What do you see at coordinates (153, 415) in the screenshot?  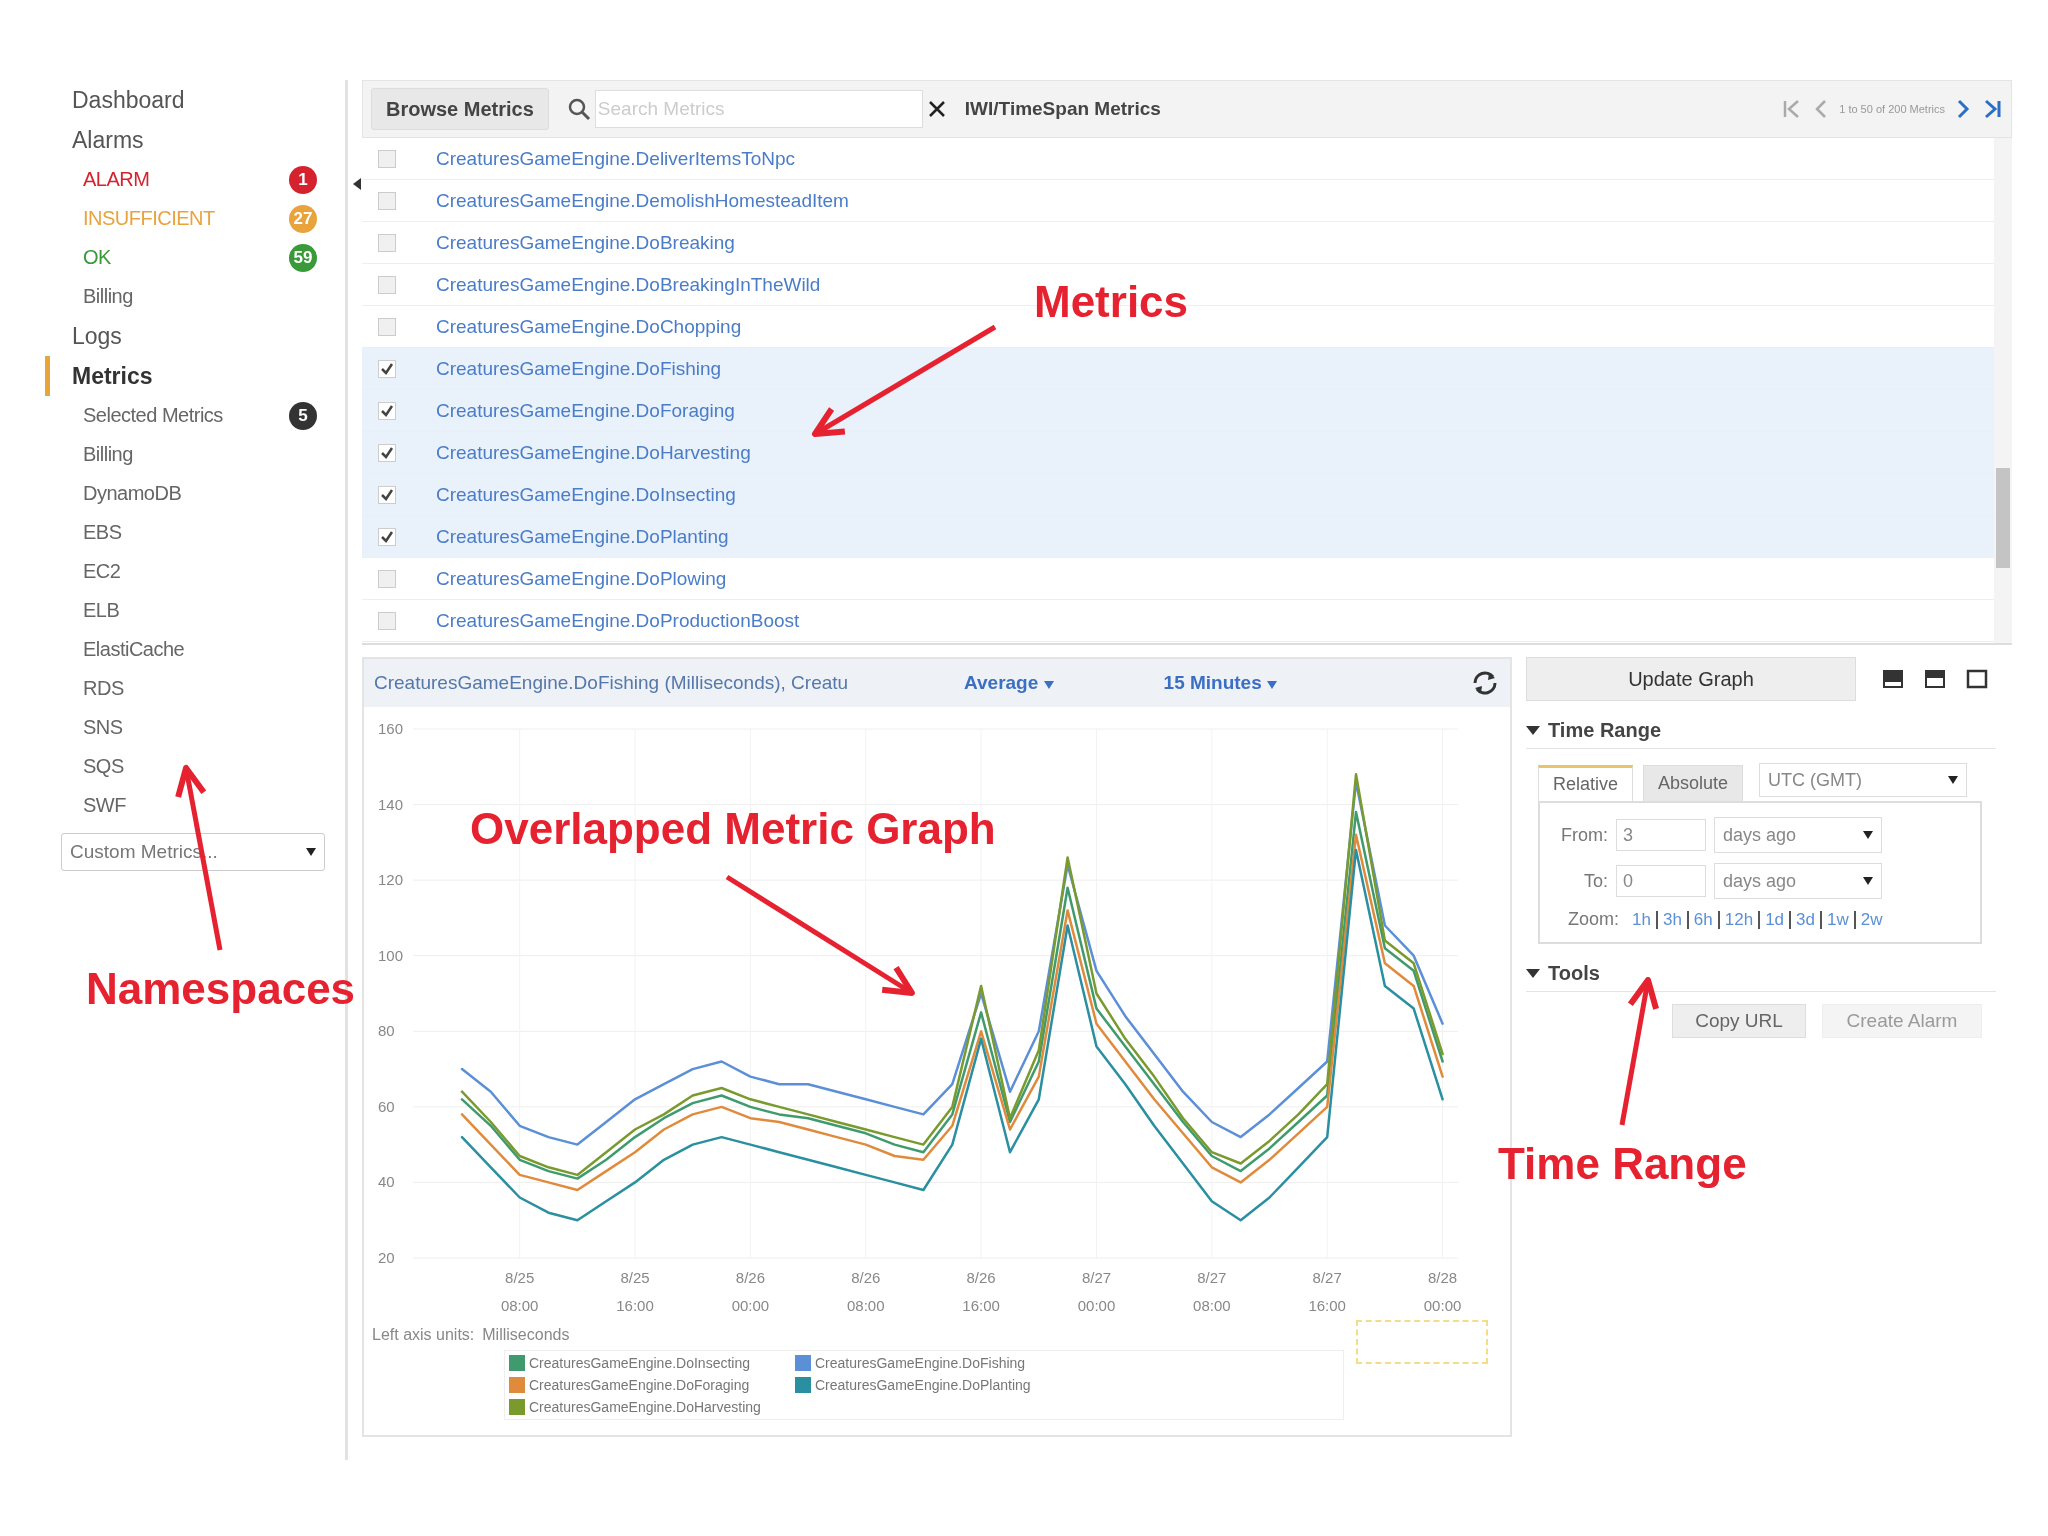 I see `nav-item: Selected Metrics` at bounding box center [153, 415].